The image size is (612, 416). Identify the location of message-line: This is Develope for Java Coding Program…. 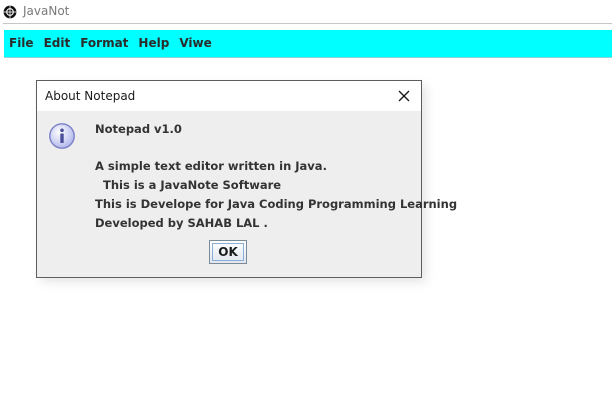
(276, 204).